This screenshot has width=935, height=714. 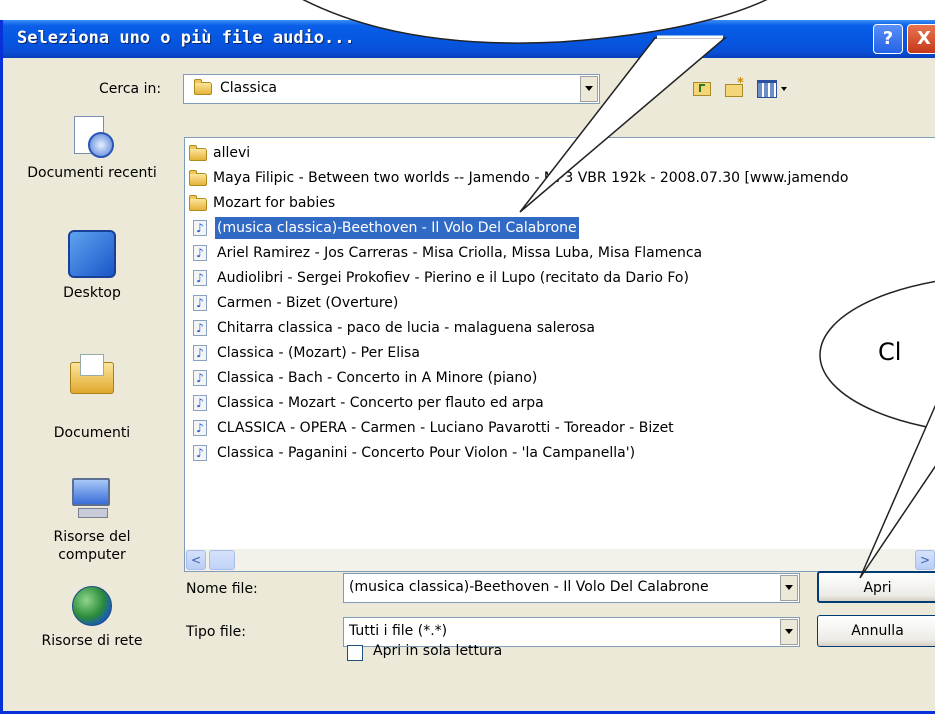 What do you see at coordinates (735, 87) in the screenshot?
I see `new-folder-icon: *` at bounding box center [735, 87].